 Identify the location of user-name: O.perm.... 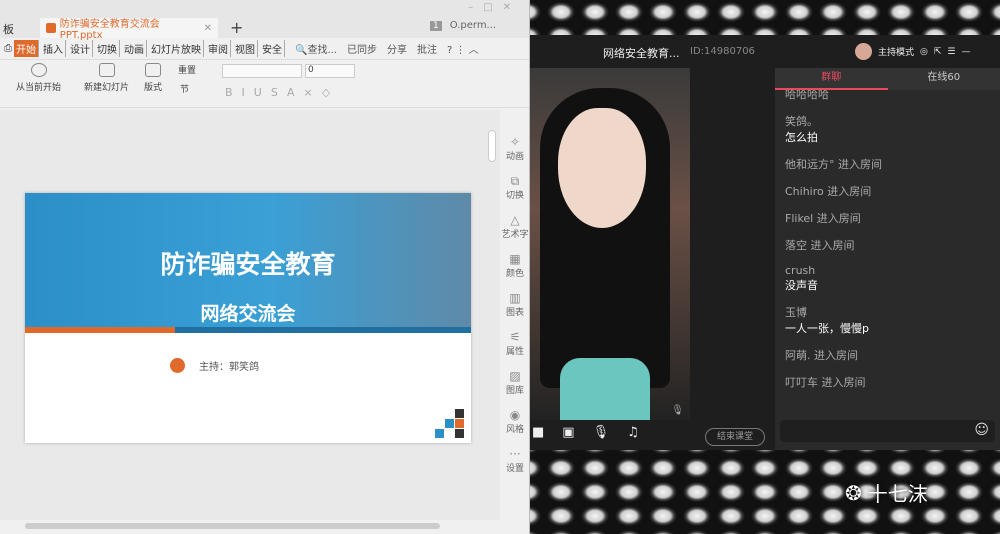
(473, 25).